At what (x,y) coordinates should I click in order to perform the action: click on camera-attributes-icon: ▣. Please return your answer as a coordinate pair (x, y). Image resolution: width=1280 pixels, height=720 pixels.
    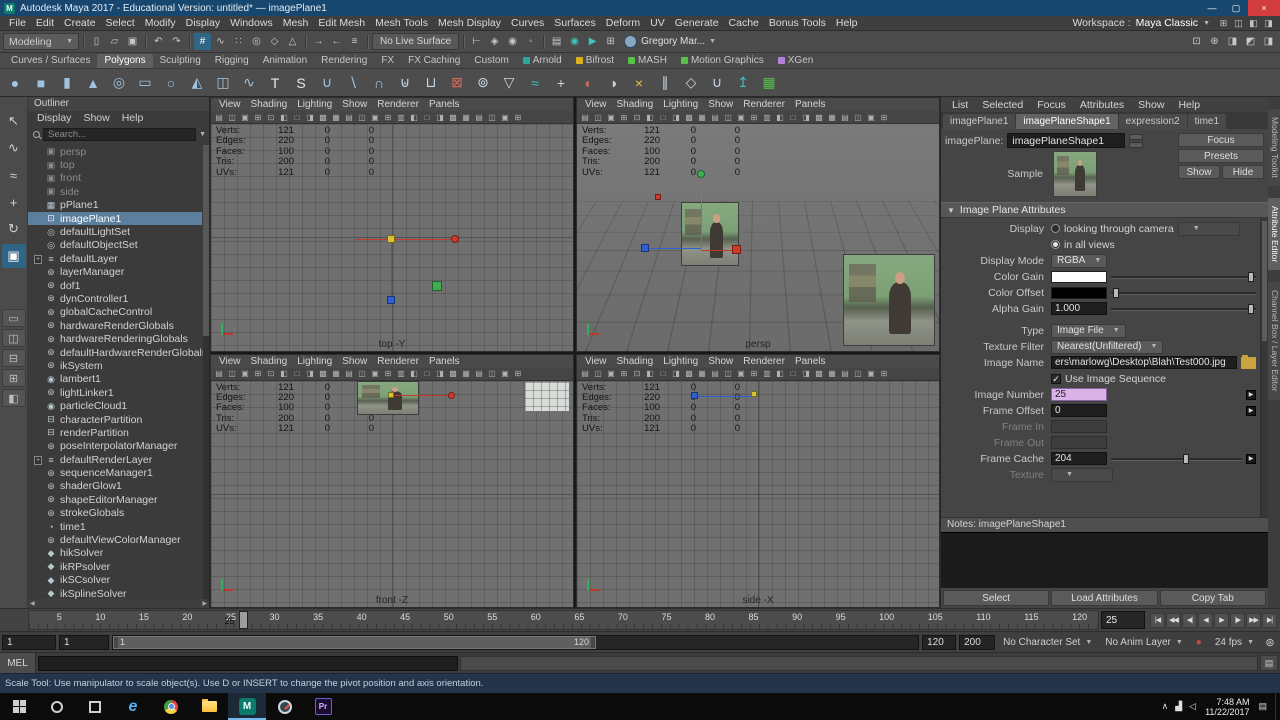
    Looking at the image, I should click on (245, 373).